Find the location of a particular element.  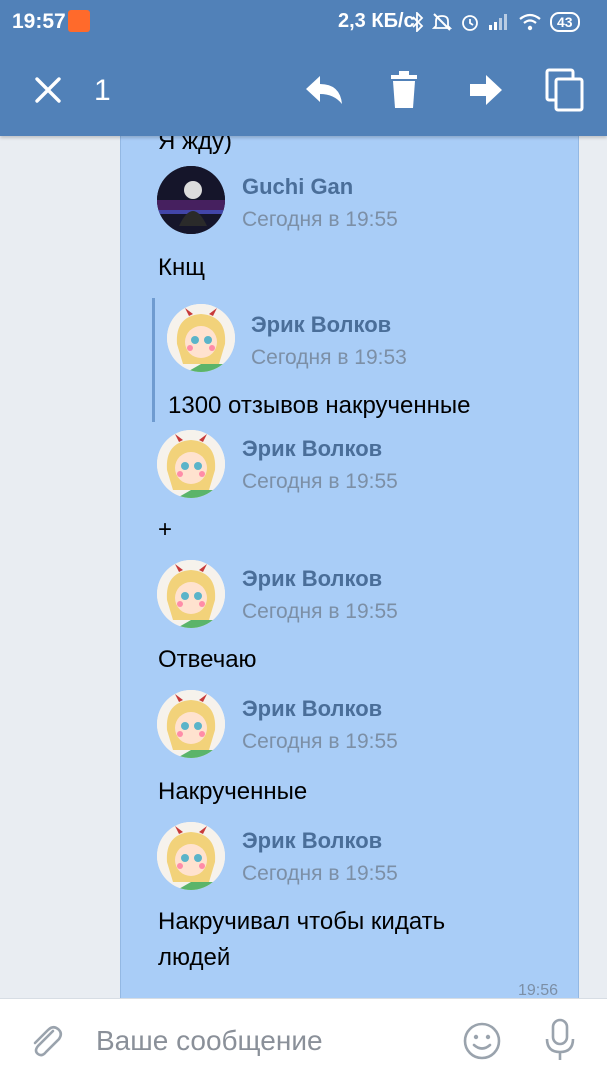

mute-icon is located at coordinates (442, 22).